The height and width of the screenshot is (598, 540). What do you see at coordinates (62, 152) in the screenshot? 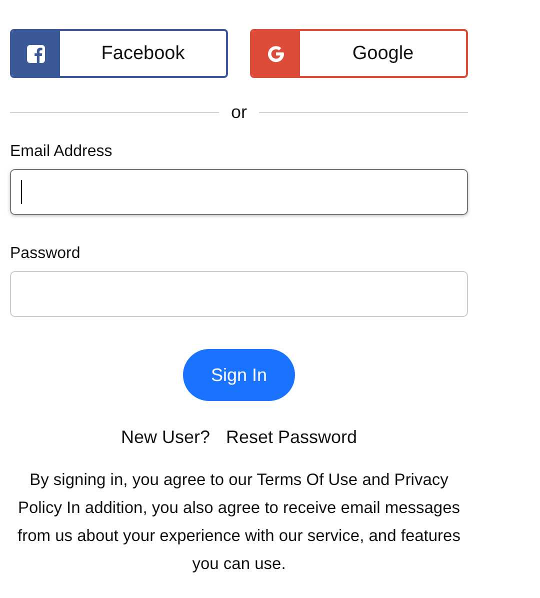
I see `field-label: Email Address` at bounding box center [62, 152].